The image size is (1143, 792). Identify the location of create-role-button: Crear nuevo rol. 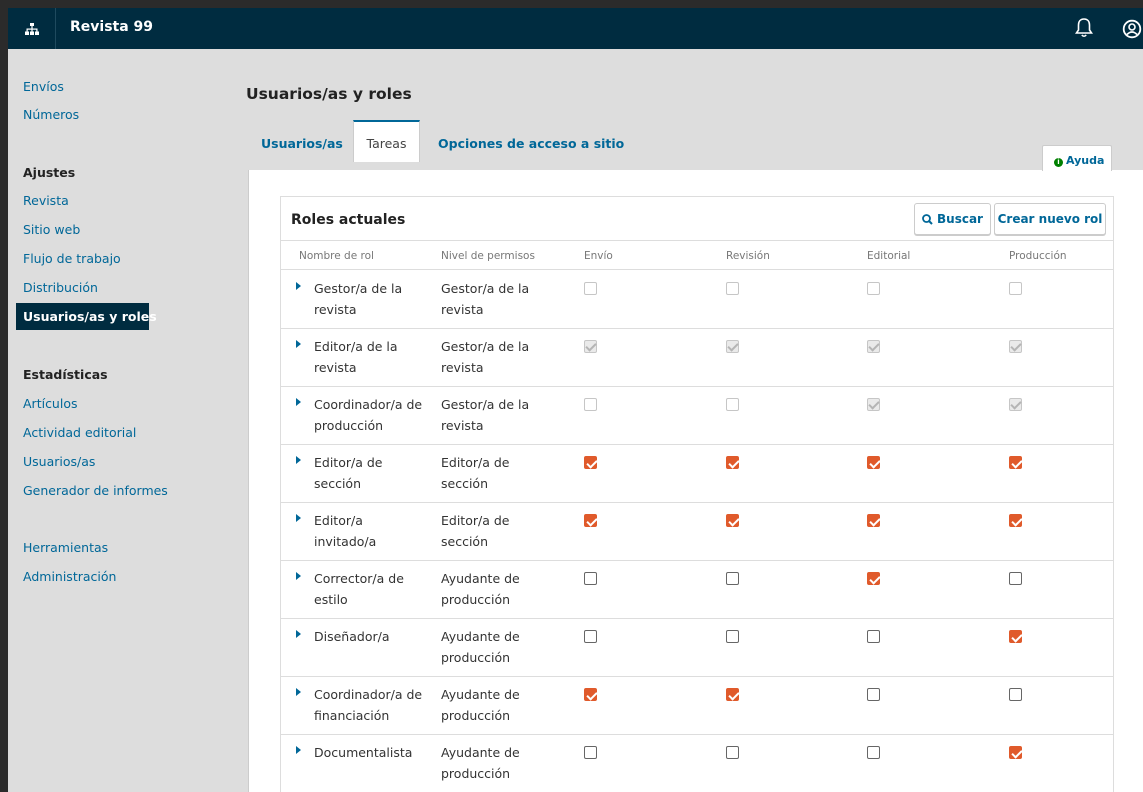
(1050, 219).